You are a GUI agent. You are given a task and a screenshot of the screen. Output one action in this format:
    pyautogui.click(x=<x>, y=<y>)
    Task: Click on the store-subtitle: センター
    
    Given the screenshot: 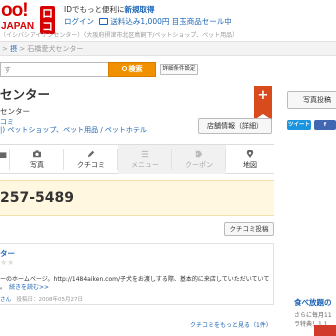 What is the action you would take?
    pyautogui.click(x=15, y=111)
    